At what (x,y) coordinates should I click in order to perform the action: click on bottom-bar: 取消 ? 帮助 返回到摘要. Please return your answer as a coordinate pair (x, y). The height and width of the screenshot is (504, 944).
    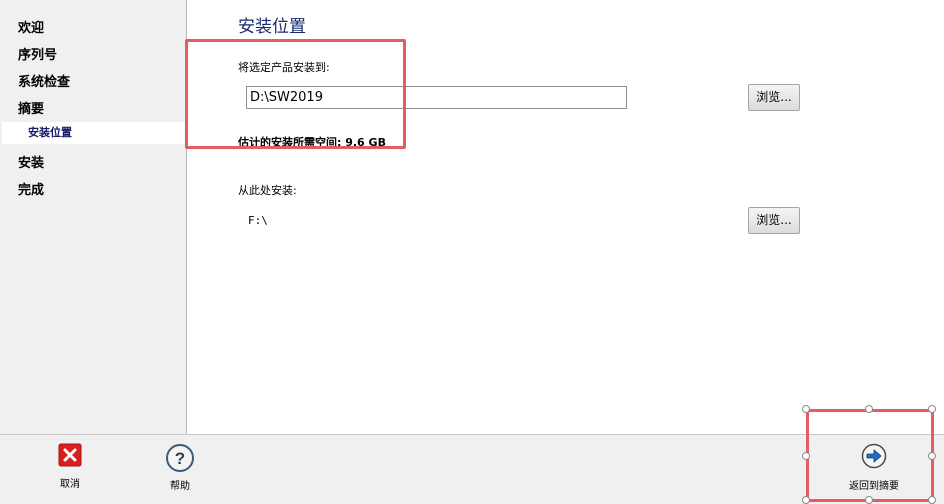
    Looking at the image, I should click on (472, 469).